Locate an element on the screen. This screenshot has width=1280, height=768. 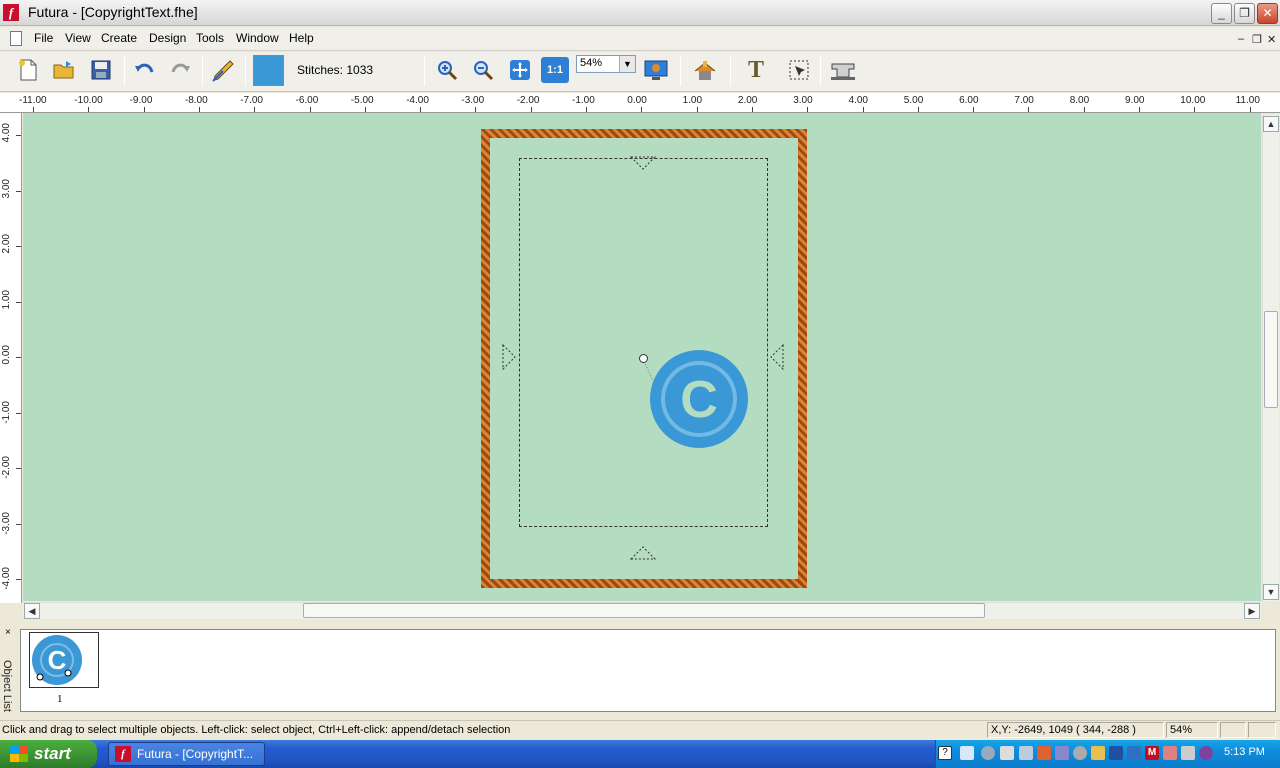
select-area-icon is located at coordinates (799, 70).